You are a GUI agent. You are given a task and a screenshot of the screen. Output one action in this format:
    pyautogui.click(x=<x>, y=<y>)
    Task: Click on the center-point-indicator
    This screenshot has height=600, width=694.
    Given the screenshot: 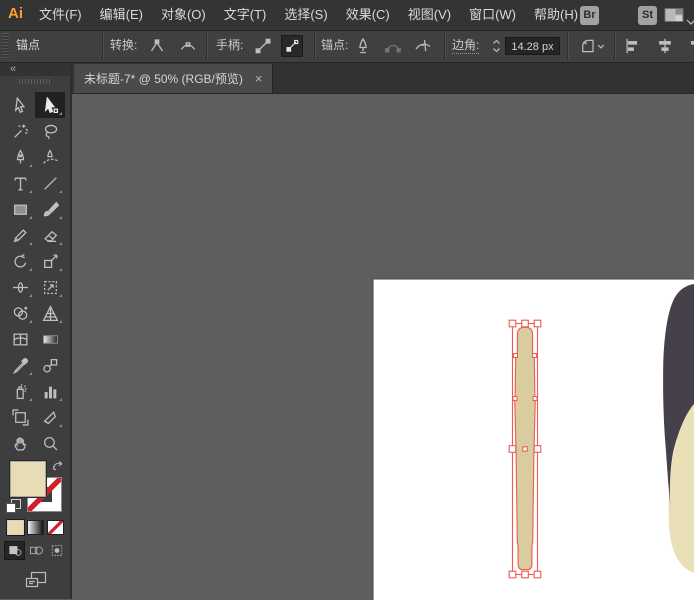 What is the action you would take?
    pyautogui.click(x=525, y=449)
    